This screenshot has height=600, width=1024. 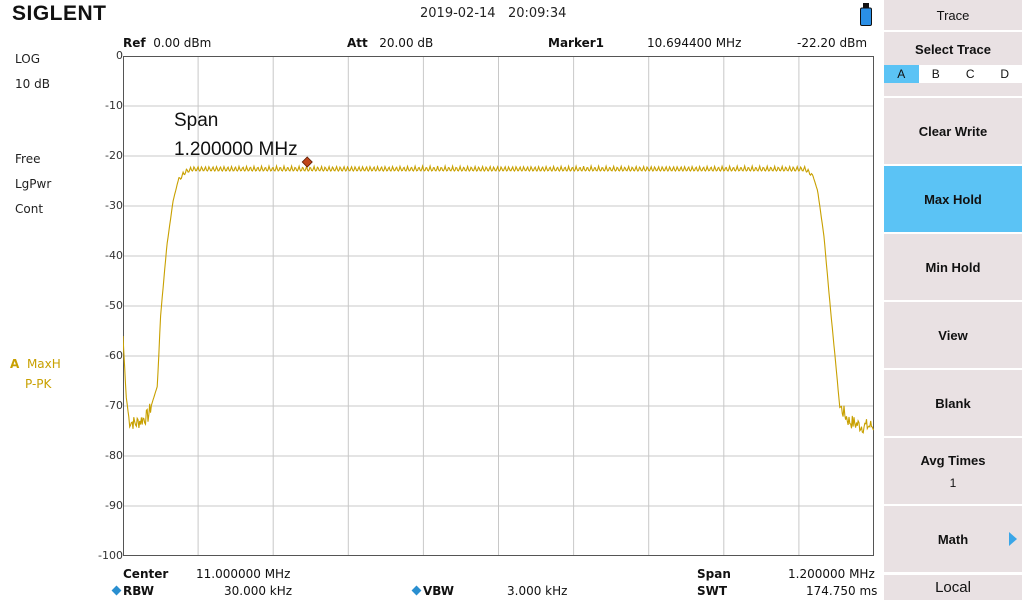 What do you see at coordinates (236, 149) in the screenshot?
I see `span-annotation-value: 1.200000 MHz` at bounding box center [236, 149].